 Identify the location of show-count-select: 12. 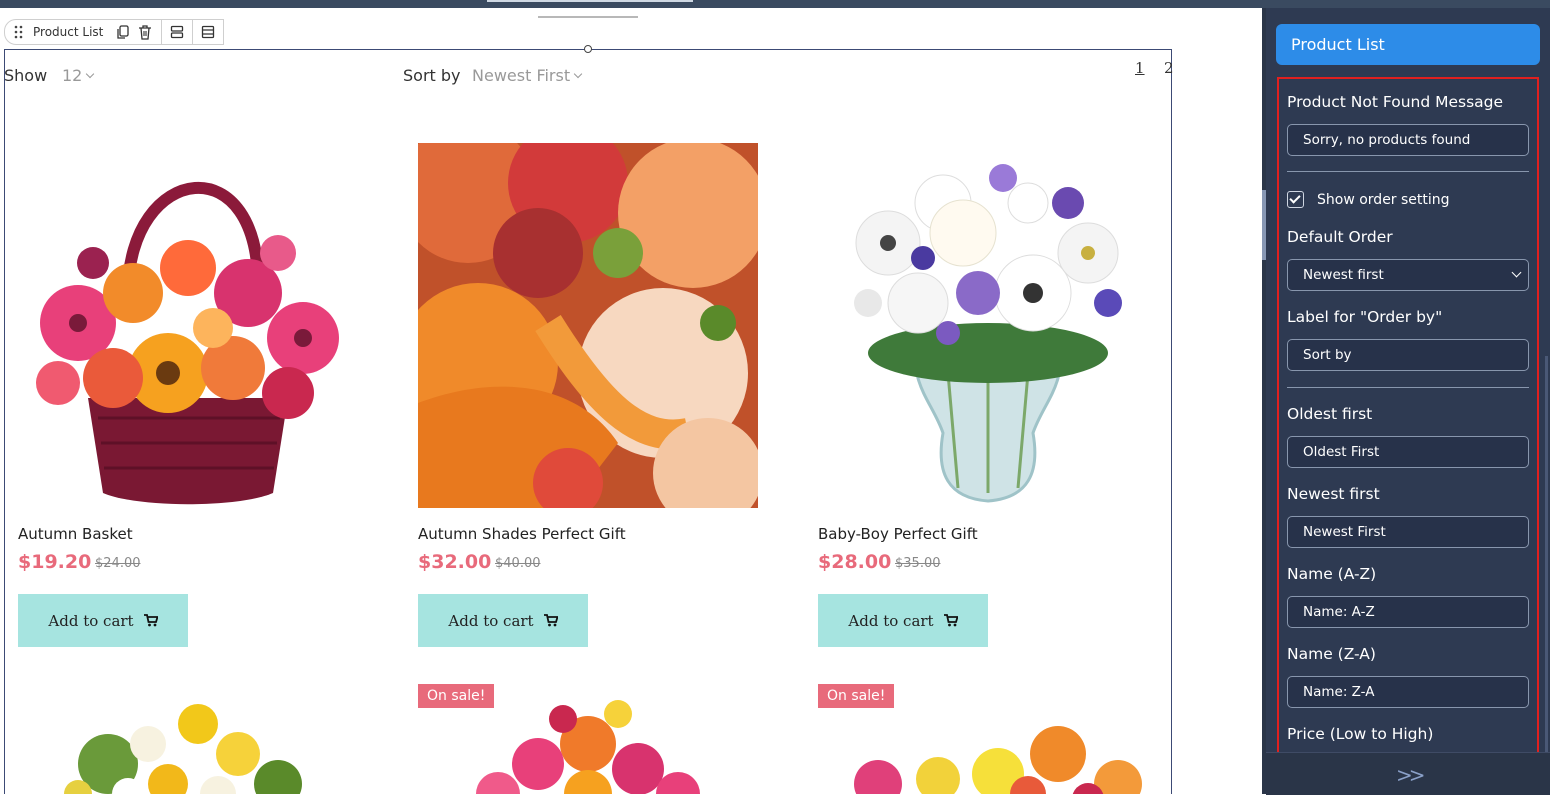
(78, 75).